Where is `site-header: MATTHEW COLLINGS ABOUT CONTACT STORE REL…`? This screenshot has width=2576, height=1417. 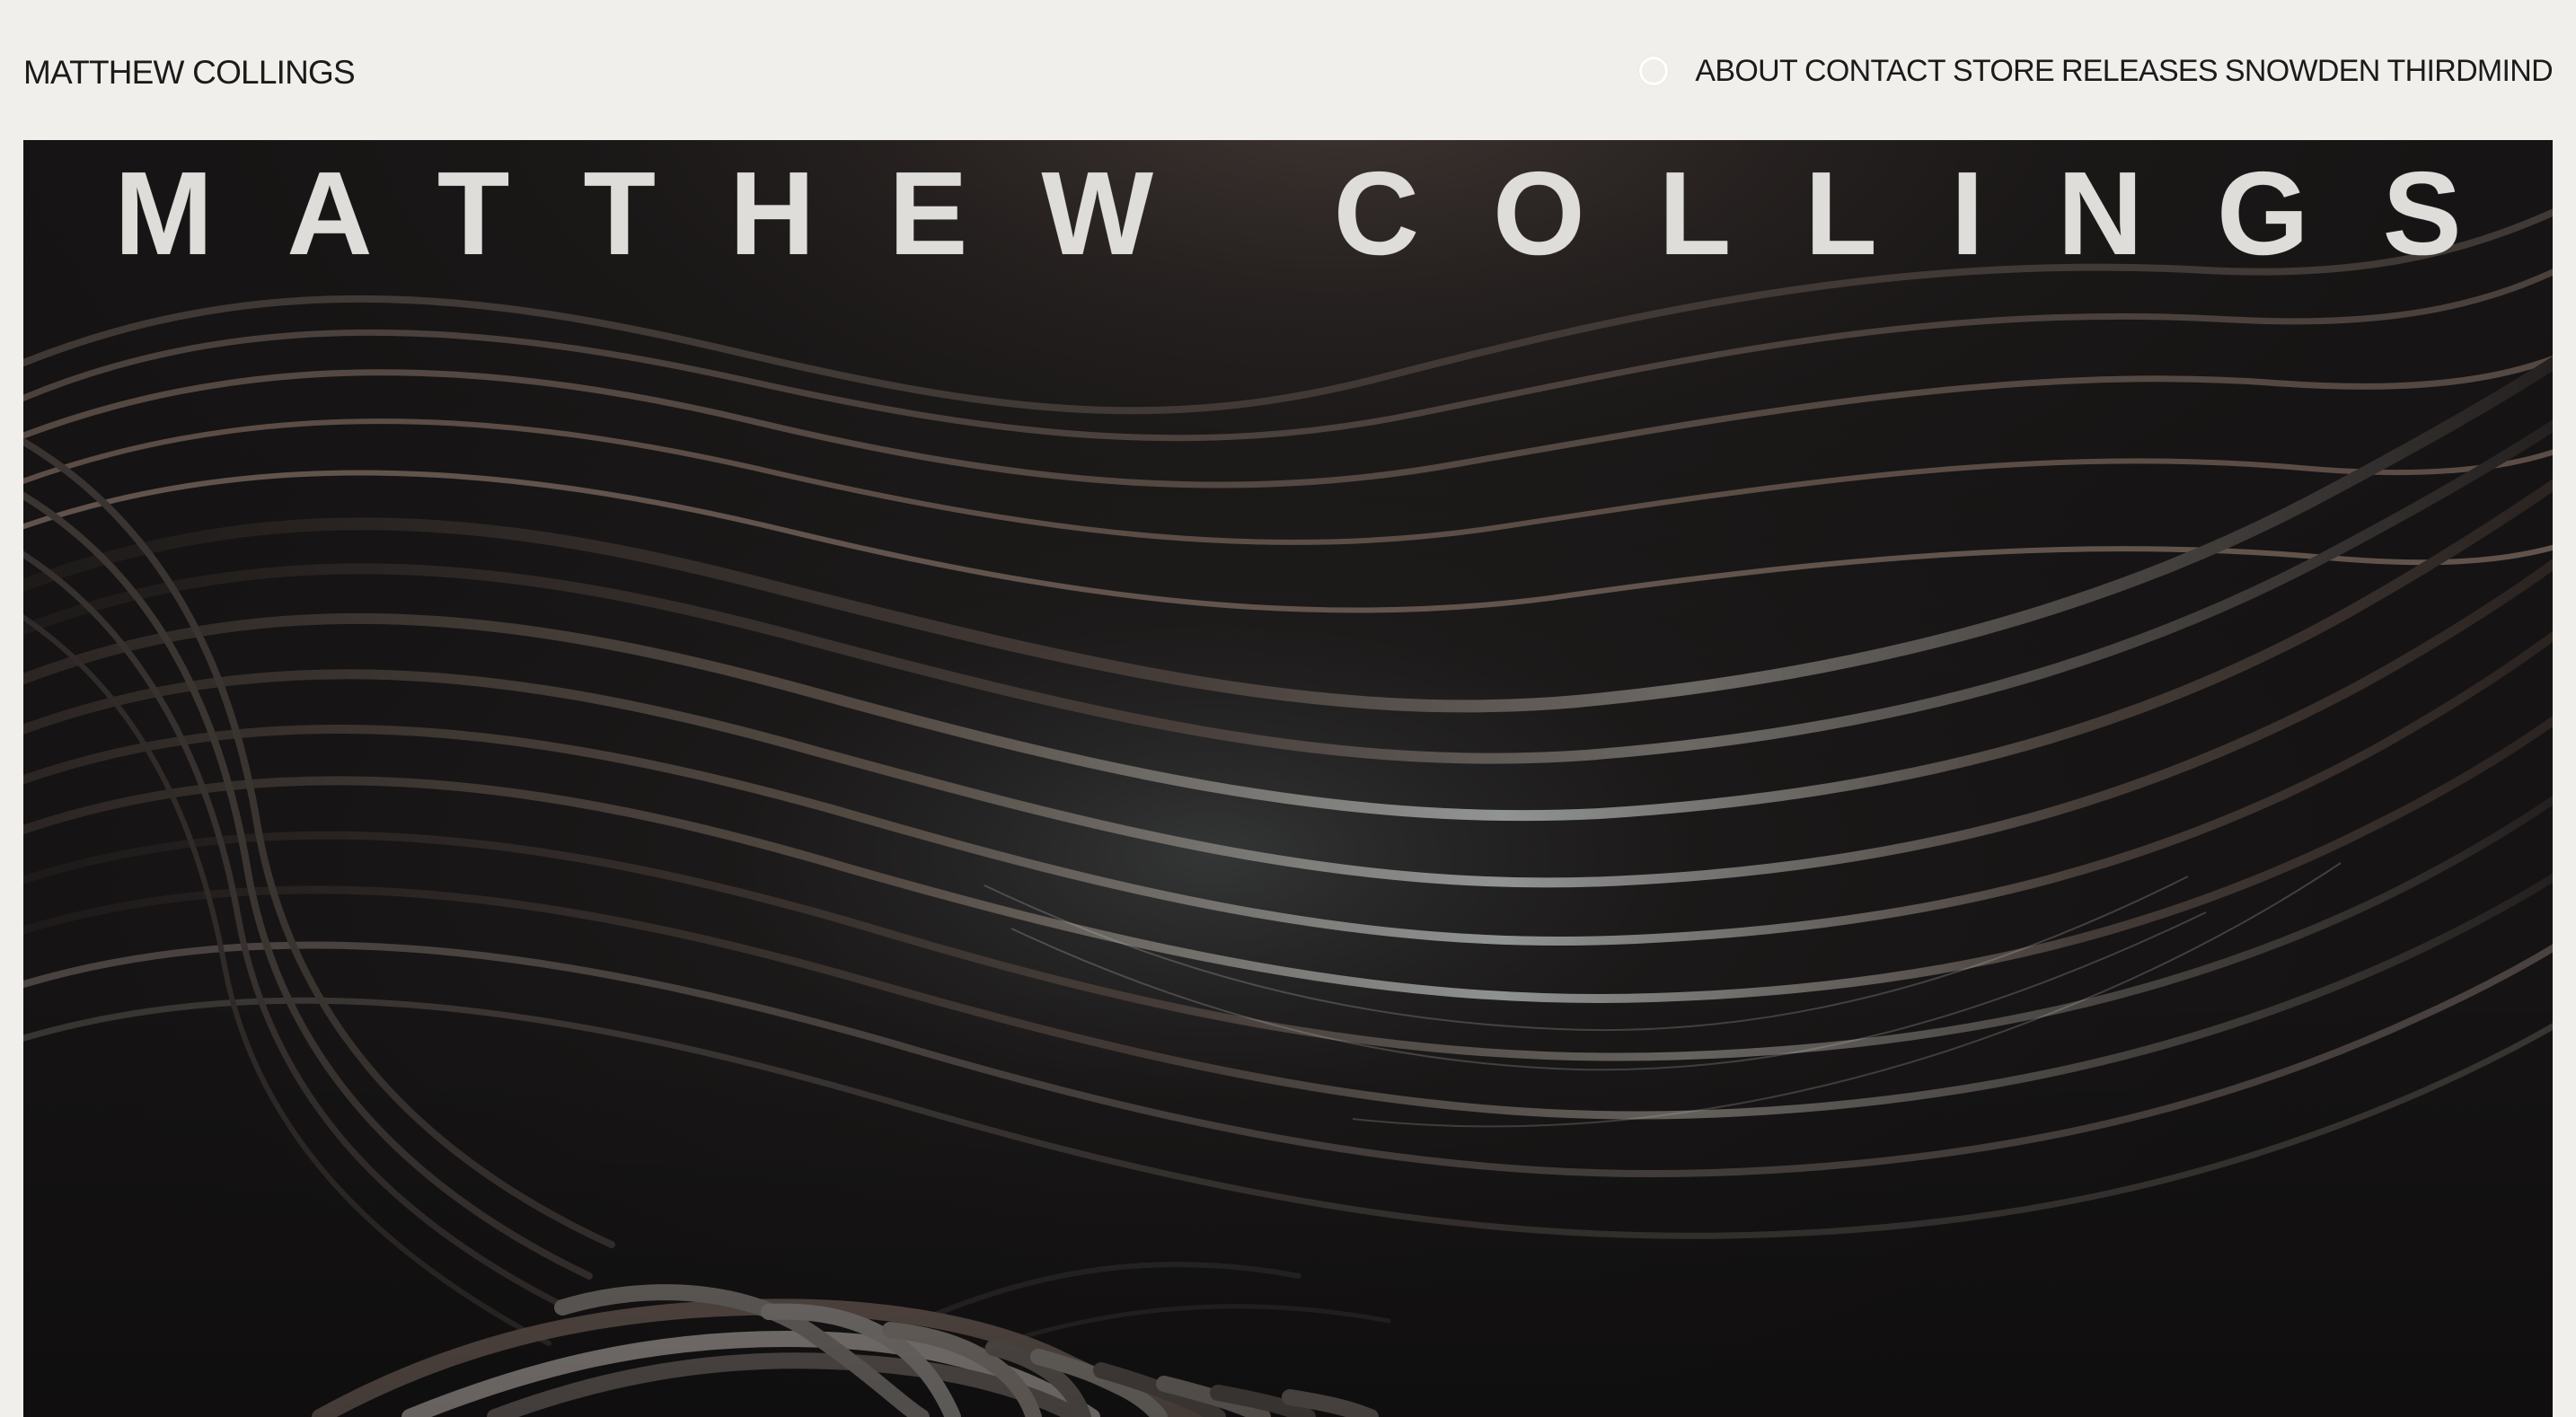 site-header: MATTHEW COLLINGS ABOUT CONTACT STORE REL… is located at coordinates (1288, 70).